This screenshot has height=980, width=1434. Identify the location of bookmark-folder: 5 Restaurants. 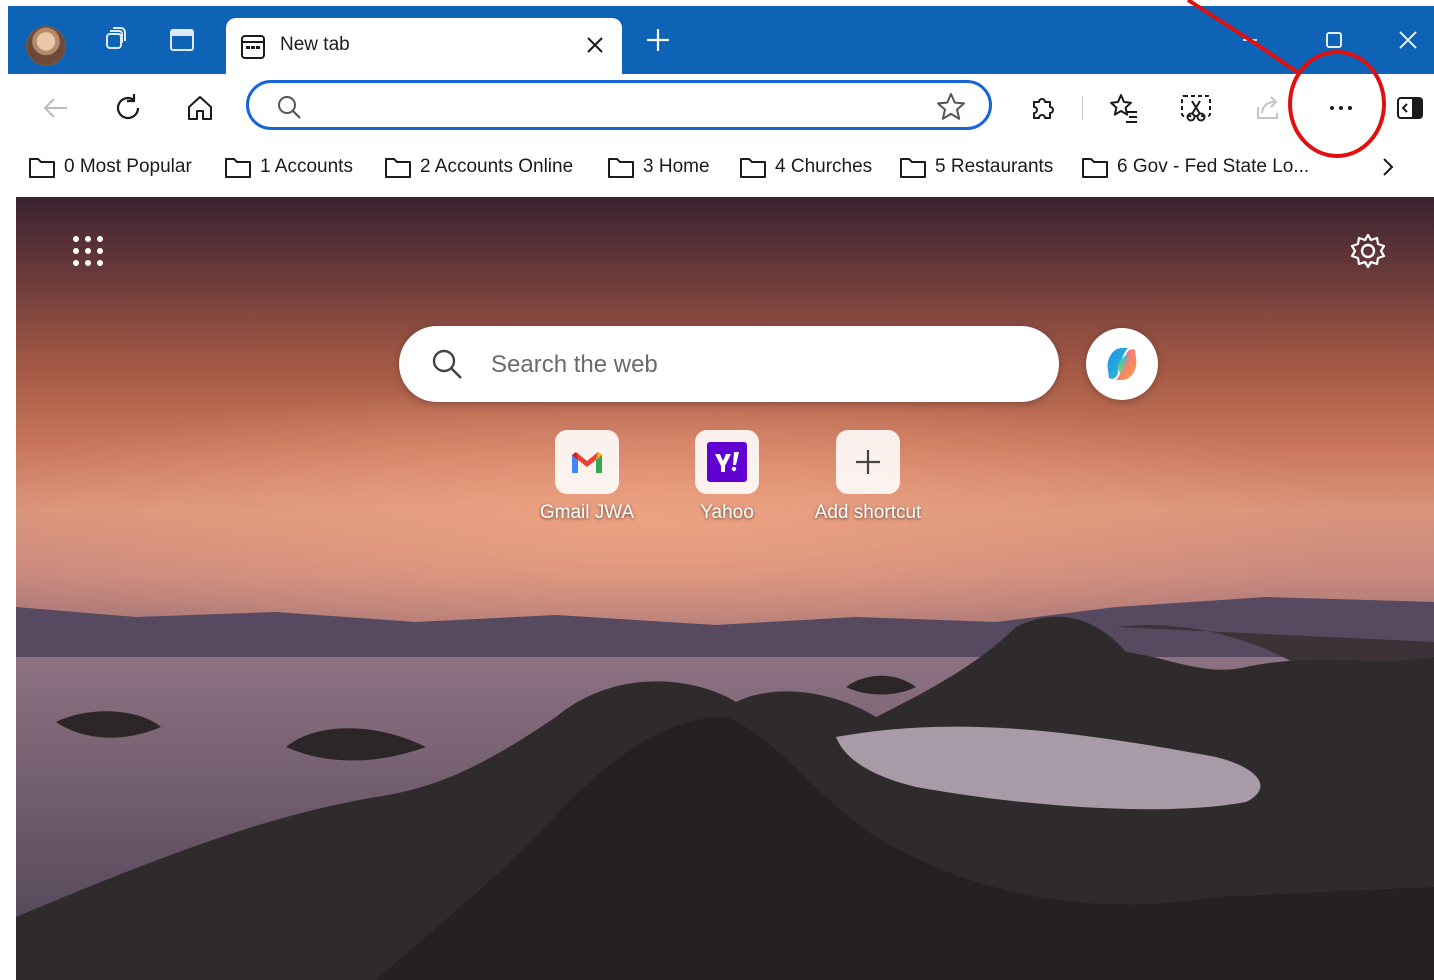
(976, 167).